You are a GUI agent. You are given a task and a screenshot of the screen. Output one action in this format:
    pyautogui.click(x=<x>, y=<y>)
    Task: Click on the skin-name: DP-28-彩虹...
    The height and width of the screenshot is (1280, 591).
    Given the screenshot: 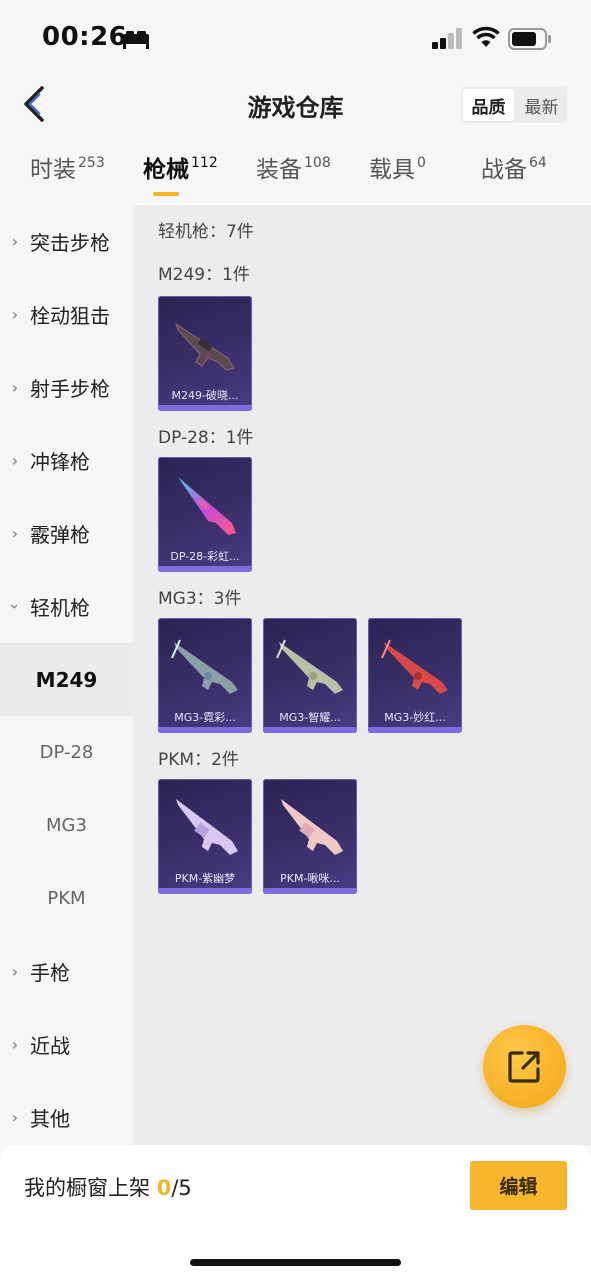 What is the action you would take?
    pyautogui.click(x=205, y=556)
    